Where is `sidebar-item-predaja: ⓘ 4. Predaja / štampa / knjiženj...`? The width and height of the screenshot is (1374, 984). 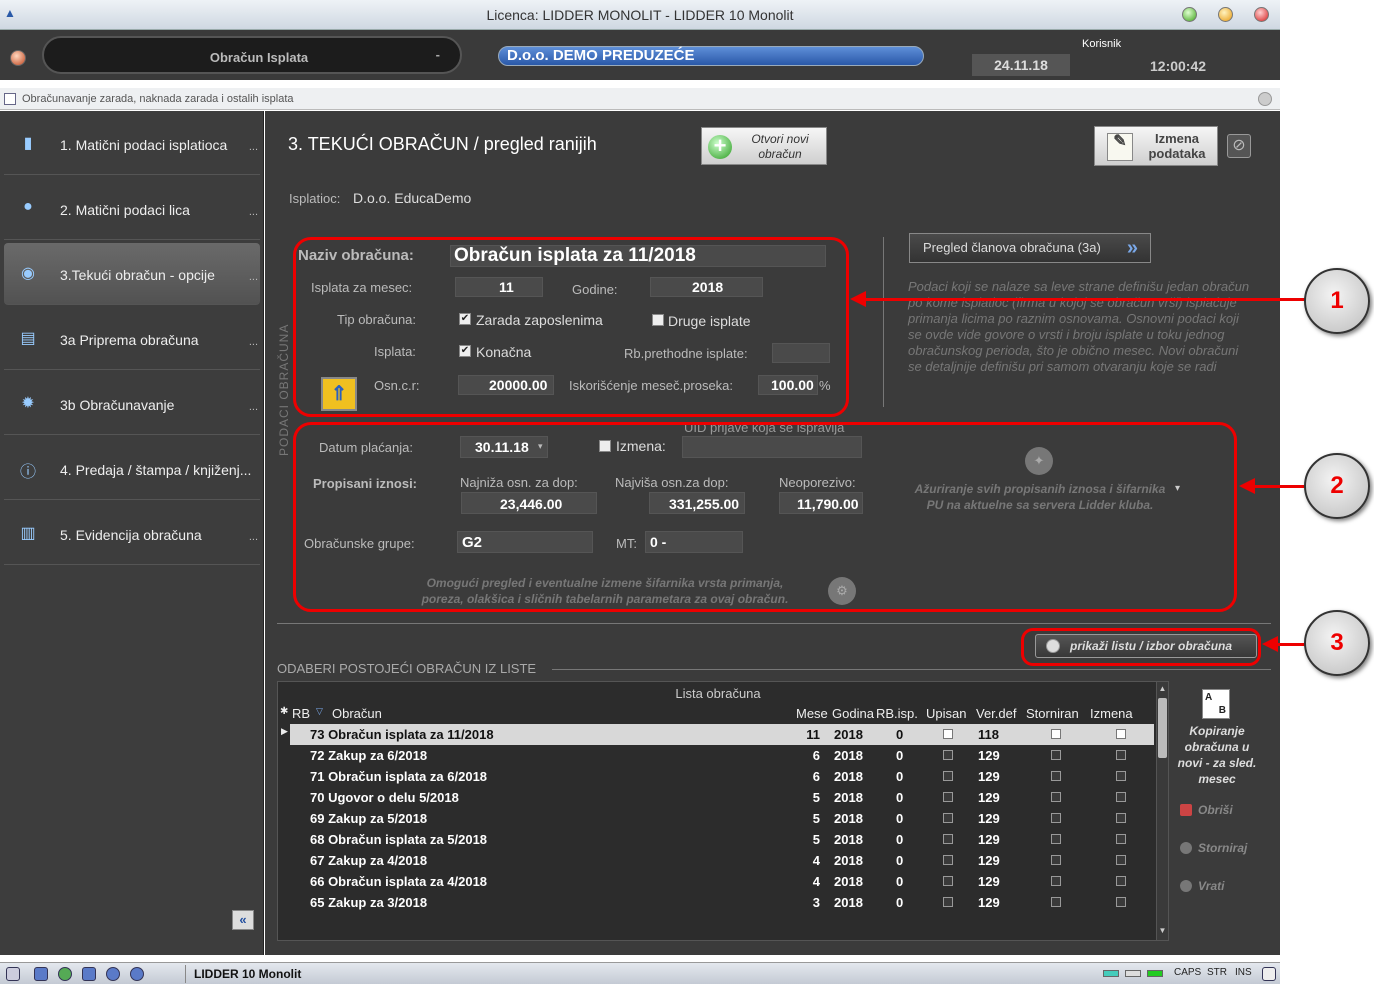 sidebar-item-predaja: ⓘ 4. Predaja / štampa / knjiženj... is located at coordinates (132, 469).